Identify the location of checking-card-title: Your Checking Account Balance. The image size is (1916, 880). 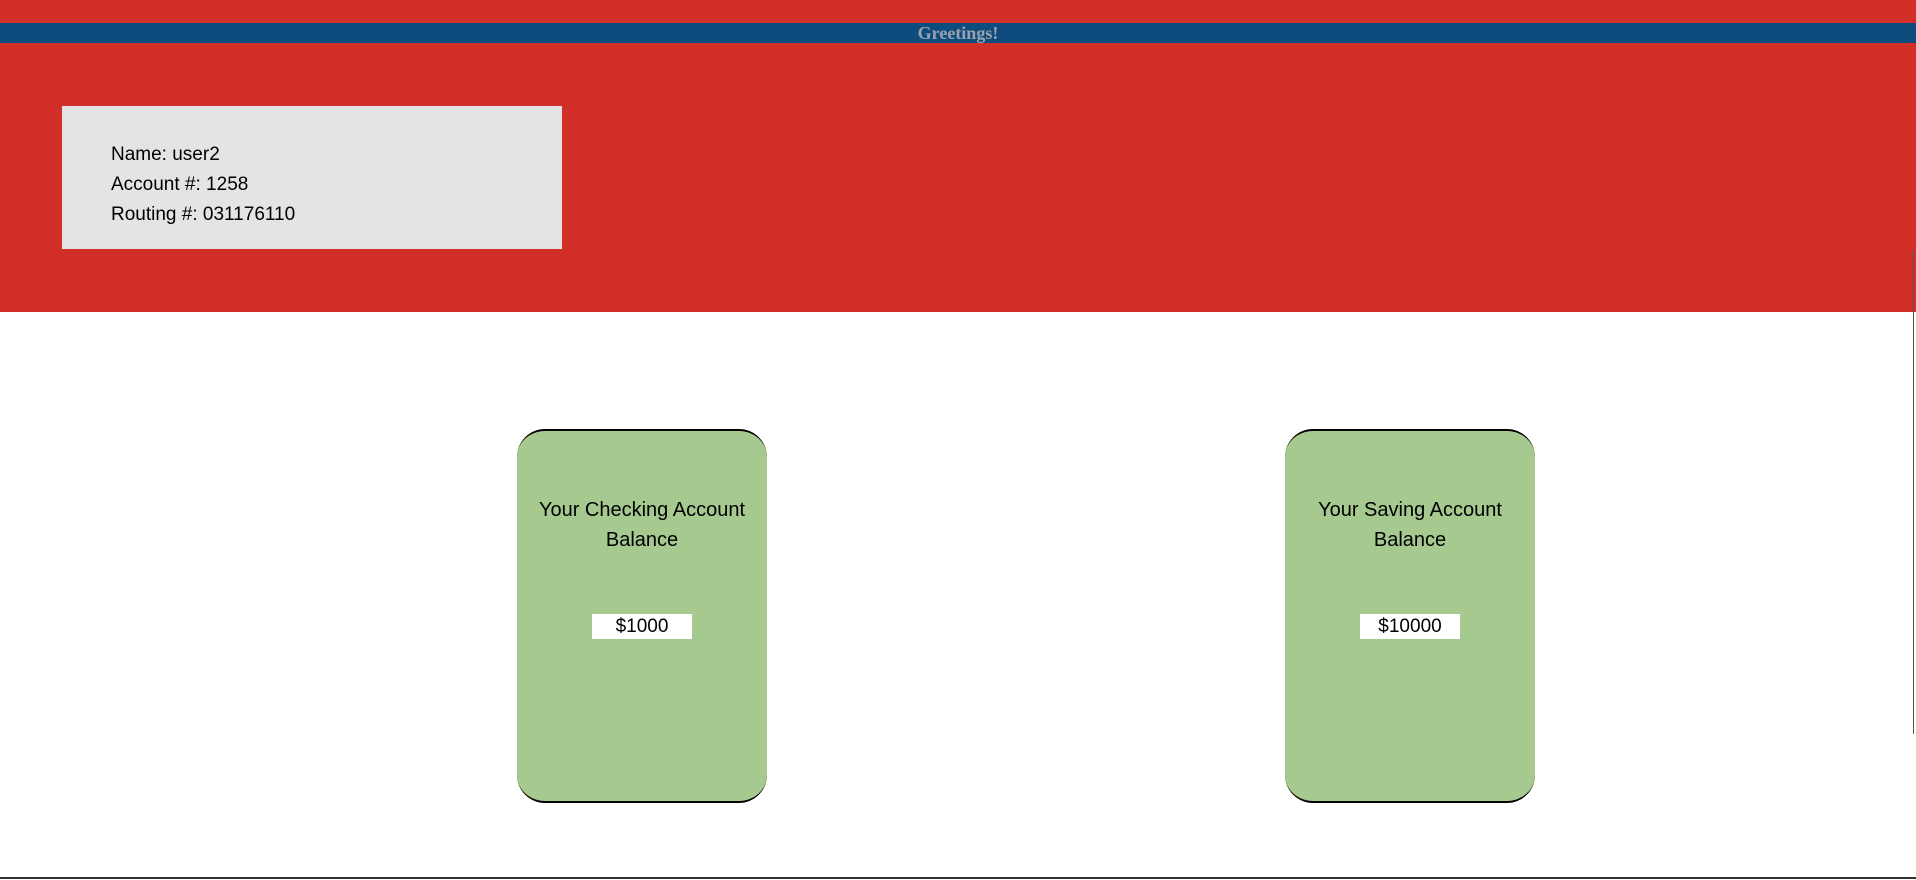
(642, 525).